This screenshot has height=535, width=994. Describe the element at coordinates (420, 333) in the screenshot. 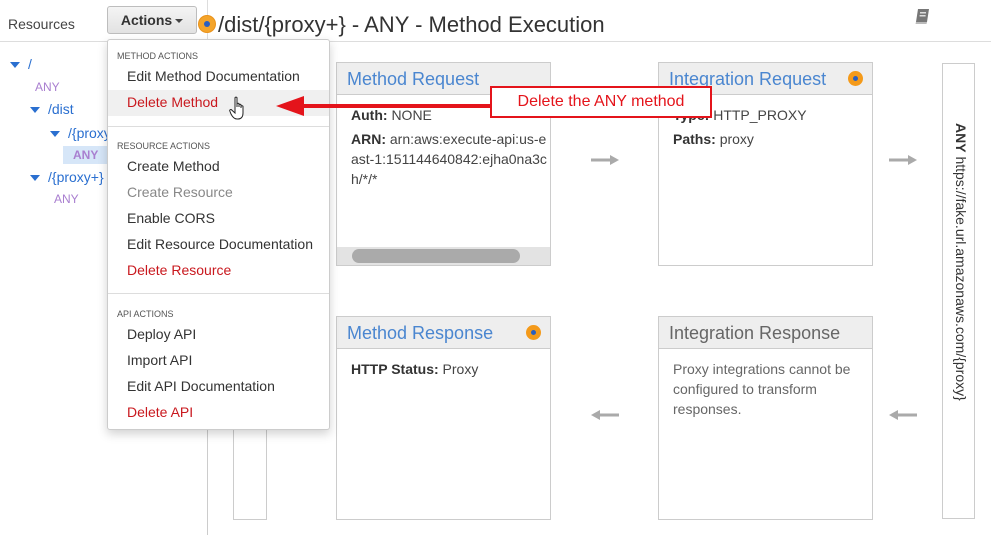

I see `method-response-title: Method Response` at that location.